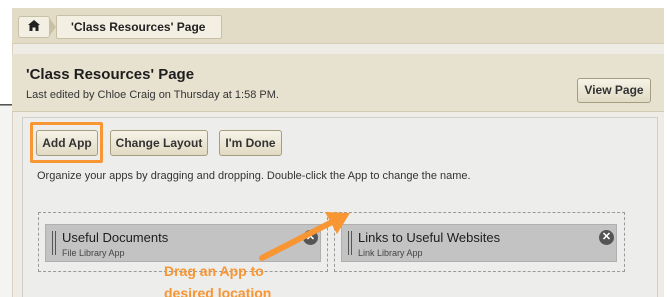  What do you see at coordinates (6, 104) in the screenshot?
I see `left-divider` at bounding box center [6, 104].